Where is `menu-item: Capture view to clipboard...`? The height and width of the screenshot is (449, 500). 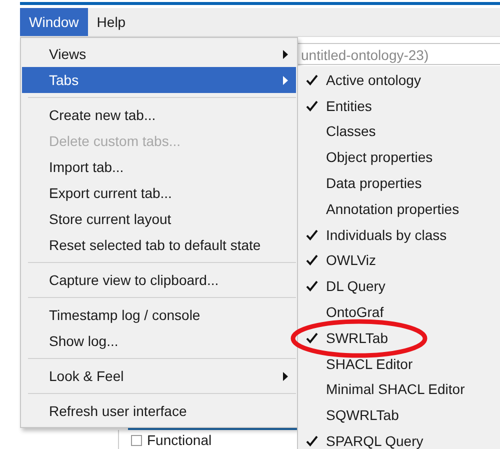 menu-item: Capture view to clipboard... is located at coordinates (159, 280).